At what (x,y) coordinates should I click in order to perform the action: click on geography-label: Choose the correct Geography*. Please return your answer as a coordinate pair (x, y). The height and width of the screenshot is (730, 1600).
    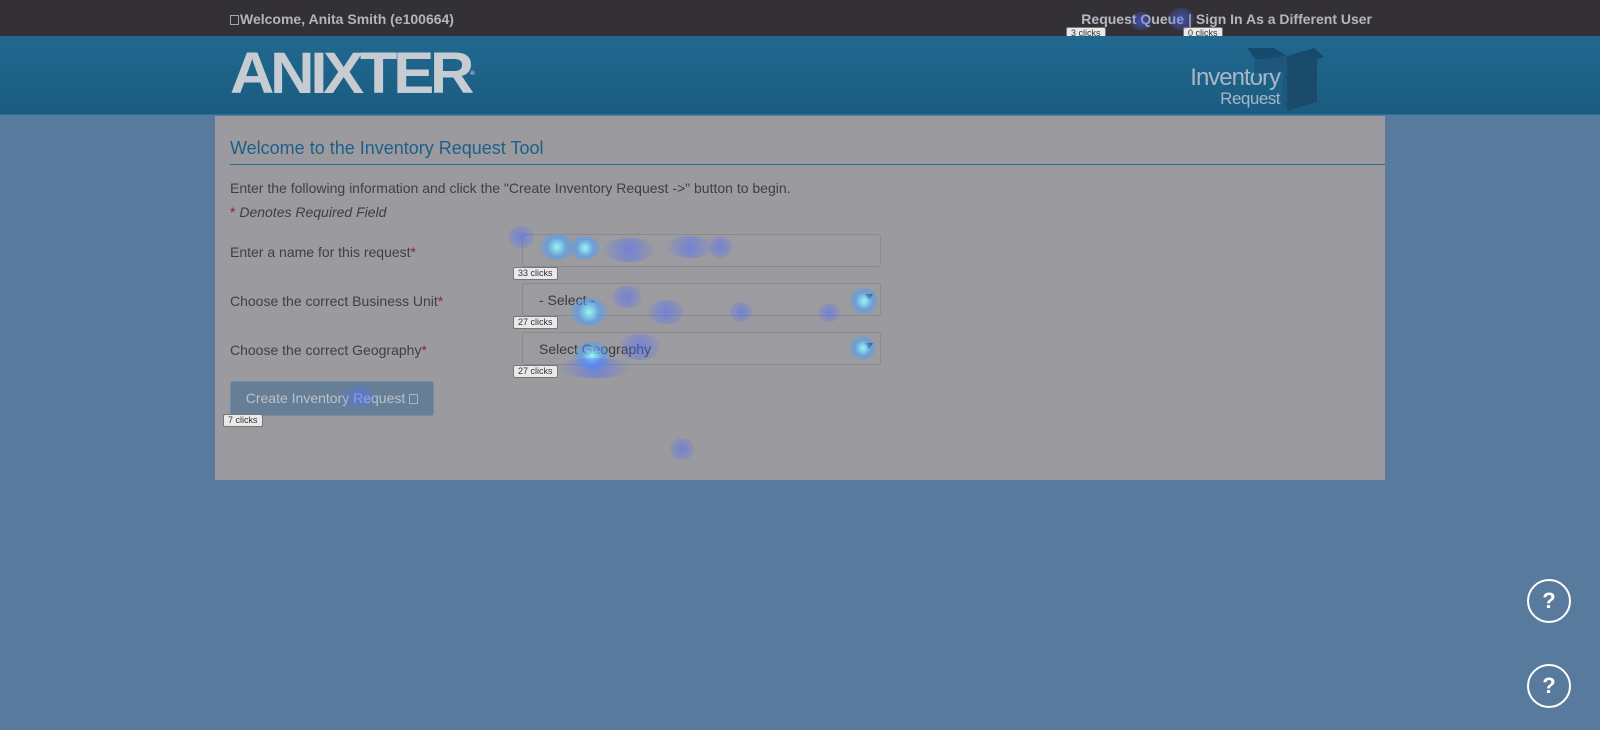
    Looking at the image, I should click on (328, 350).